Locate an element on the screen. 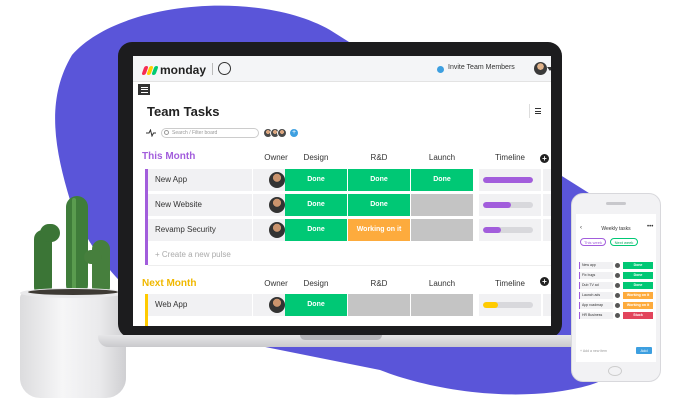  board-menu-icon is located at coordinates (538, 111).